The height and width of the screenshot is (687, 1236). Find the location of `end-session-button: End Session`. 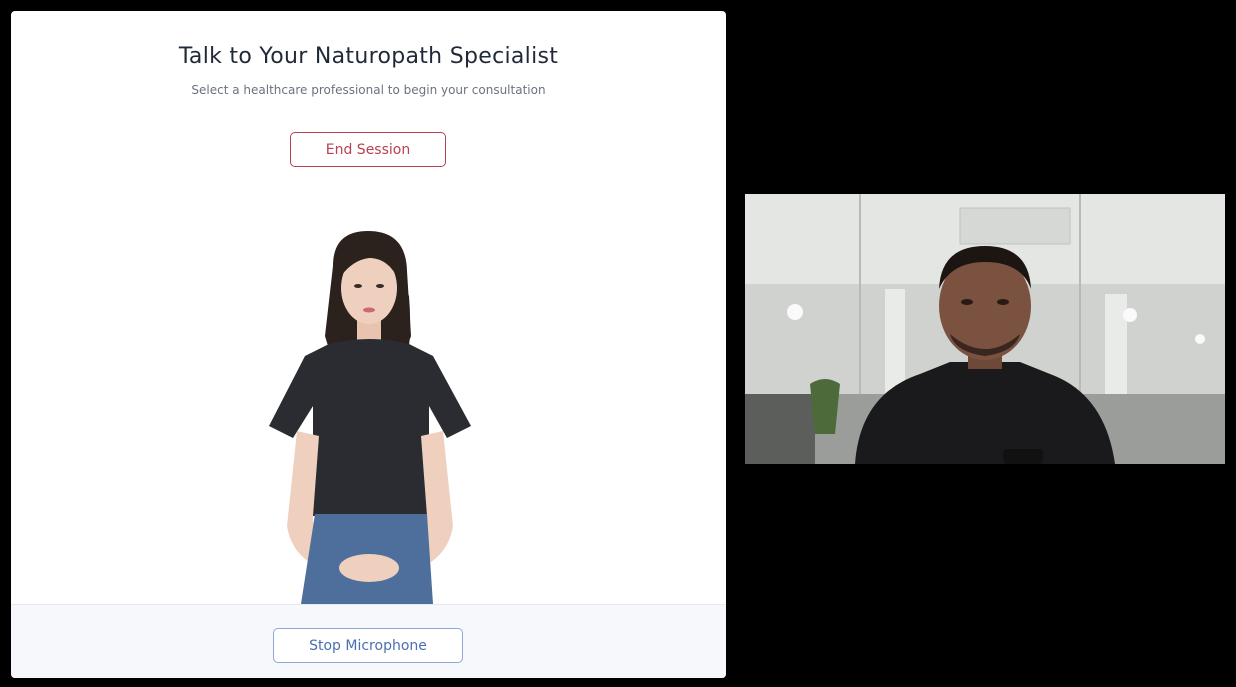

end-session-button: End Session is located at coordinates (368, 149).